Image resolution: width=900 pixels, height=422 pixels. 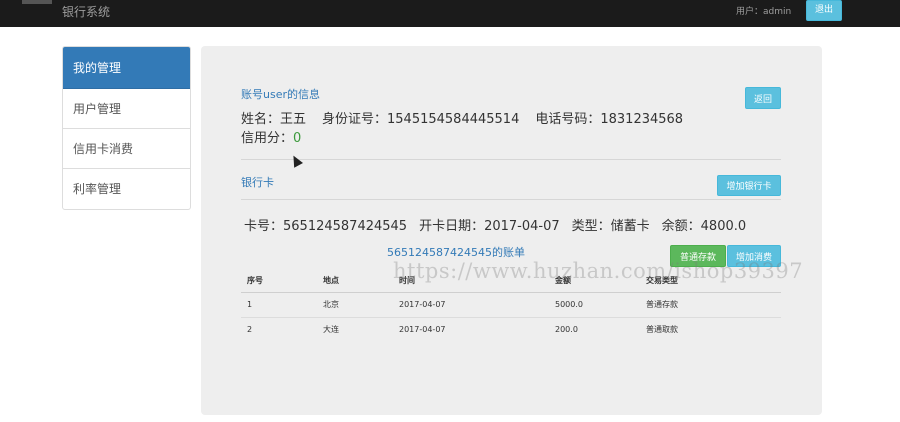 What do you see at coordinates (279, 304) in the screenshot?
I see `table-cell: 1` at bounding box center [279, 304].